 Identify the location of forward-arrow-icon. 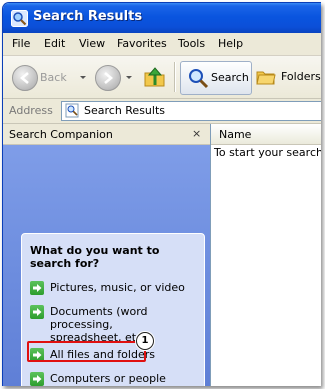
(109, 78).